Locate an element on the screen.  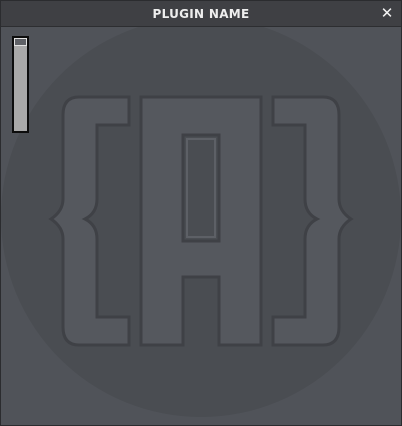
window-title: PLUGIN NAME is located at coordinates (201, 14).